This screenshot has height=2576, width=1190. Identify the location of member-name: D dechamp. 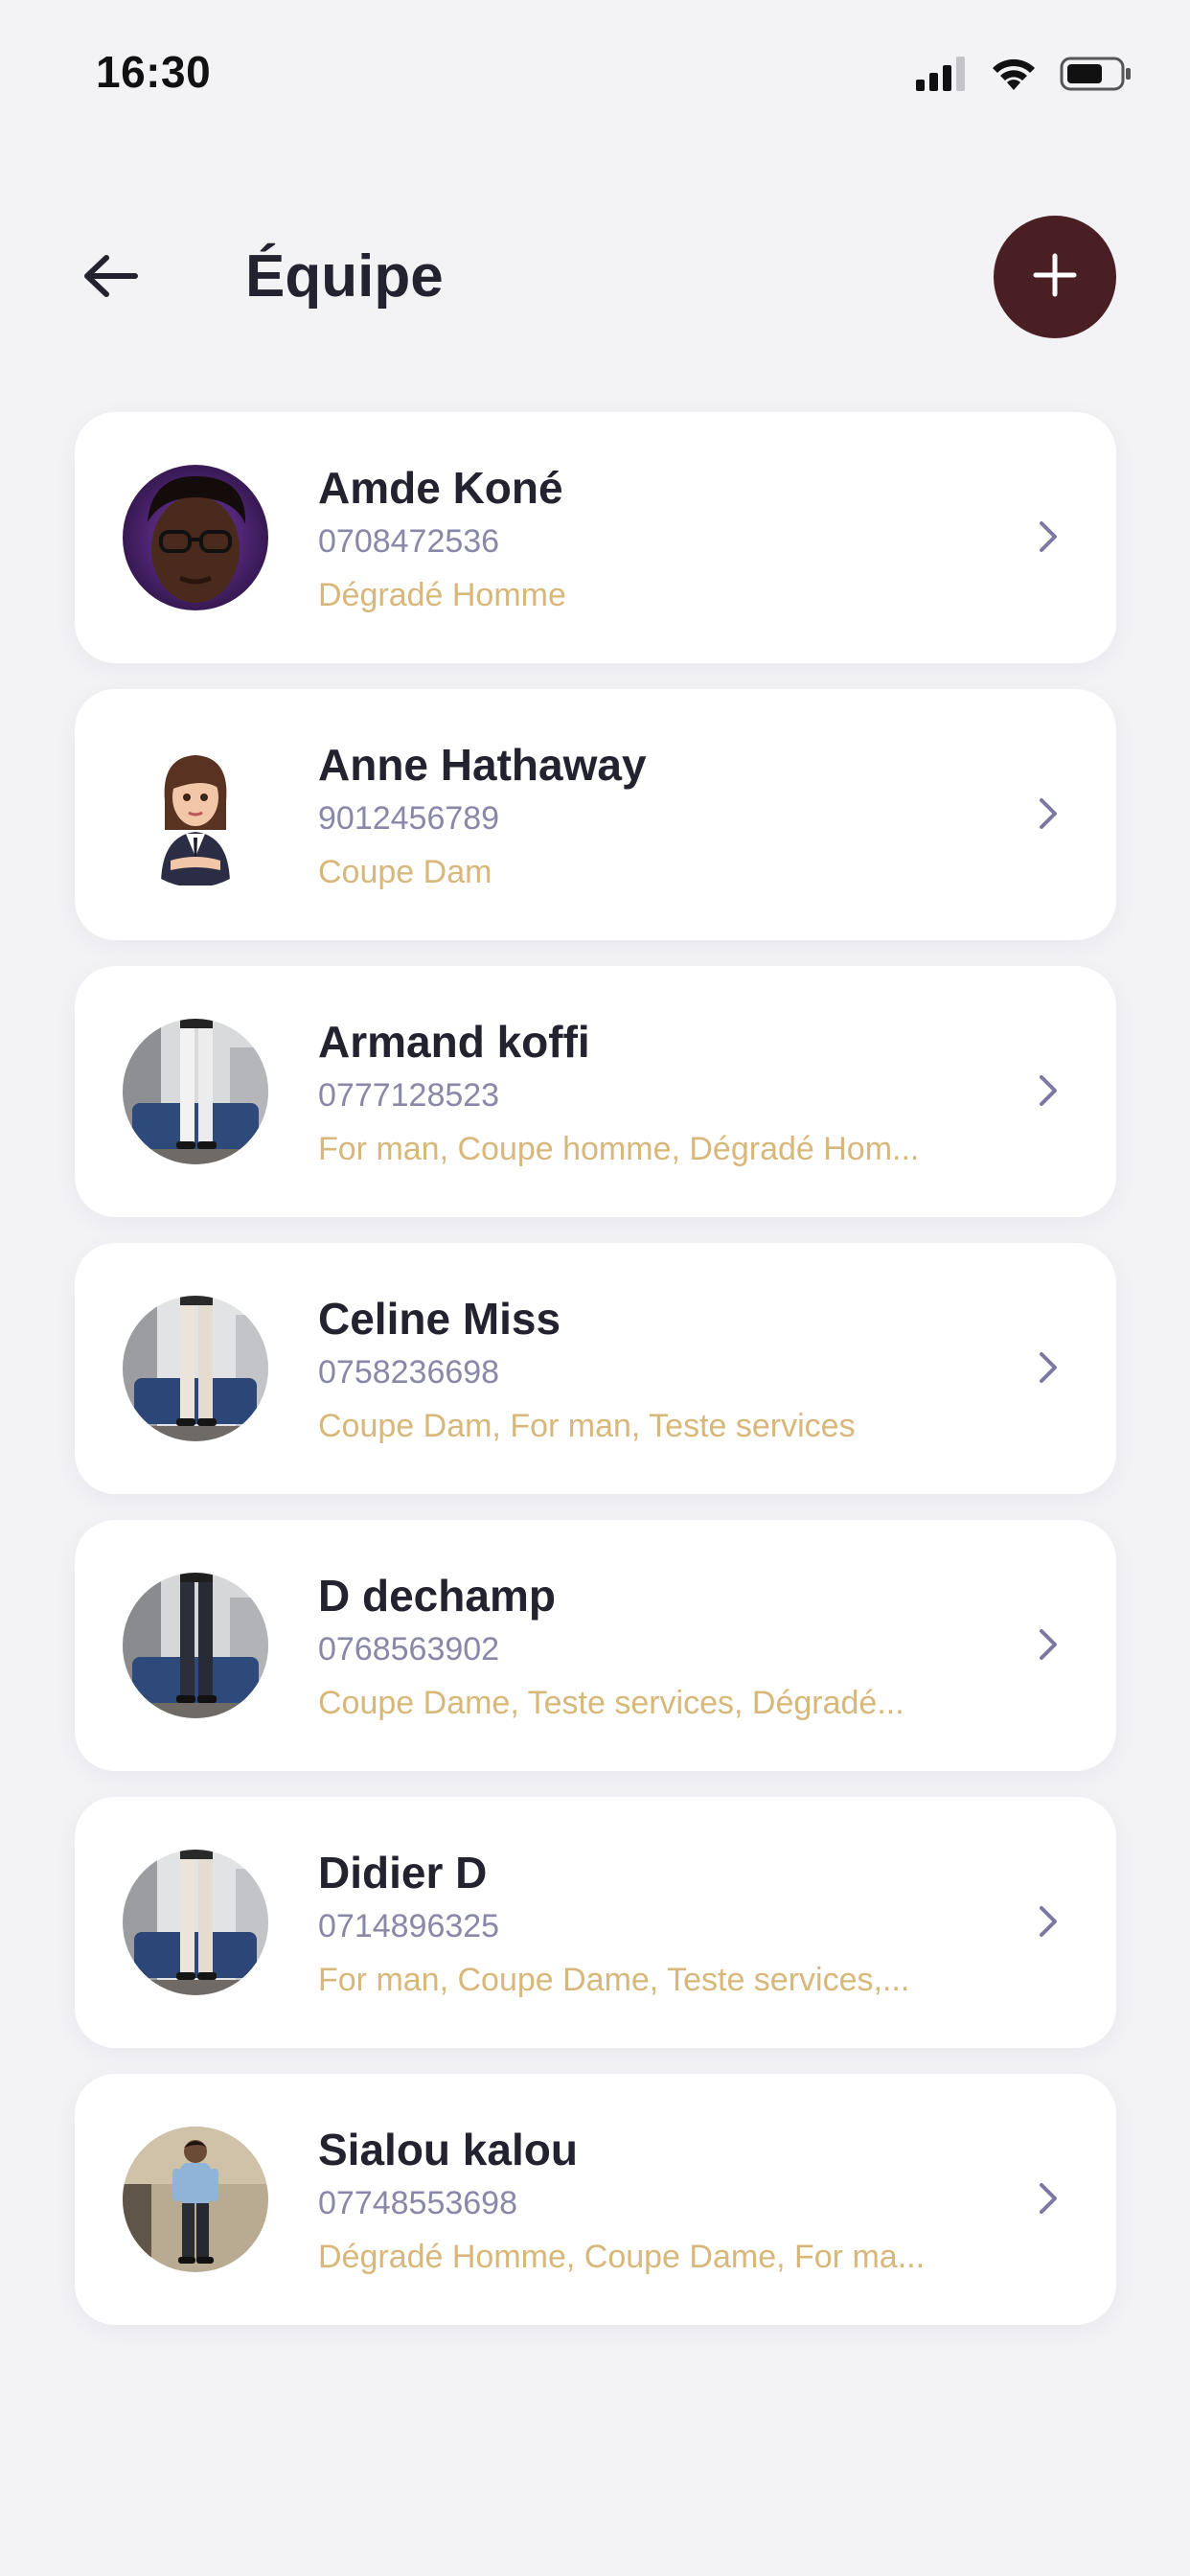
(437, 1596).